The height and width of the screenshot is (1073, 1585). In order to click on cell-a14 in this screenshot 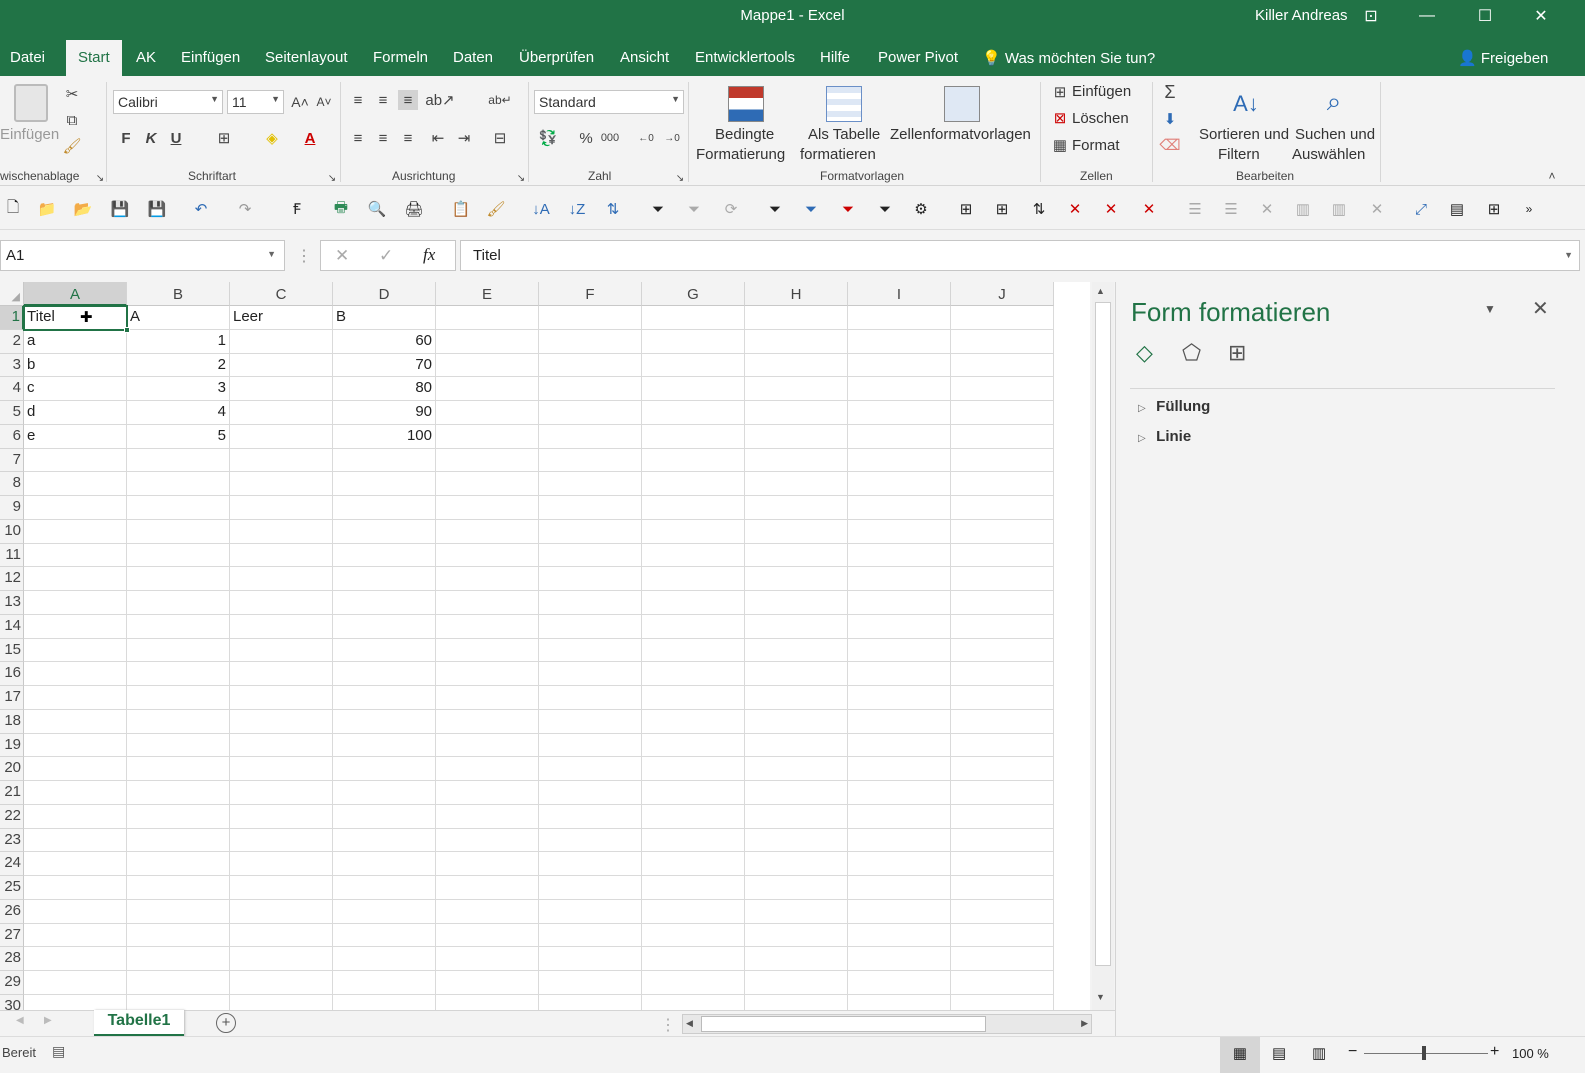, I will do `click(75, 626)`.